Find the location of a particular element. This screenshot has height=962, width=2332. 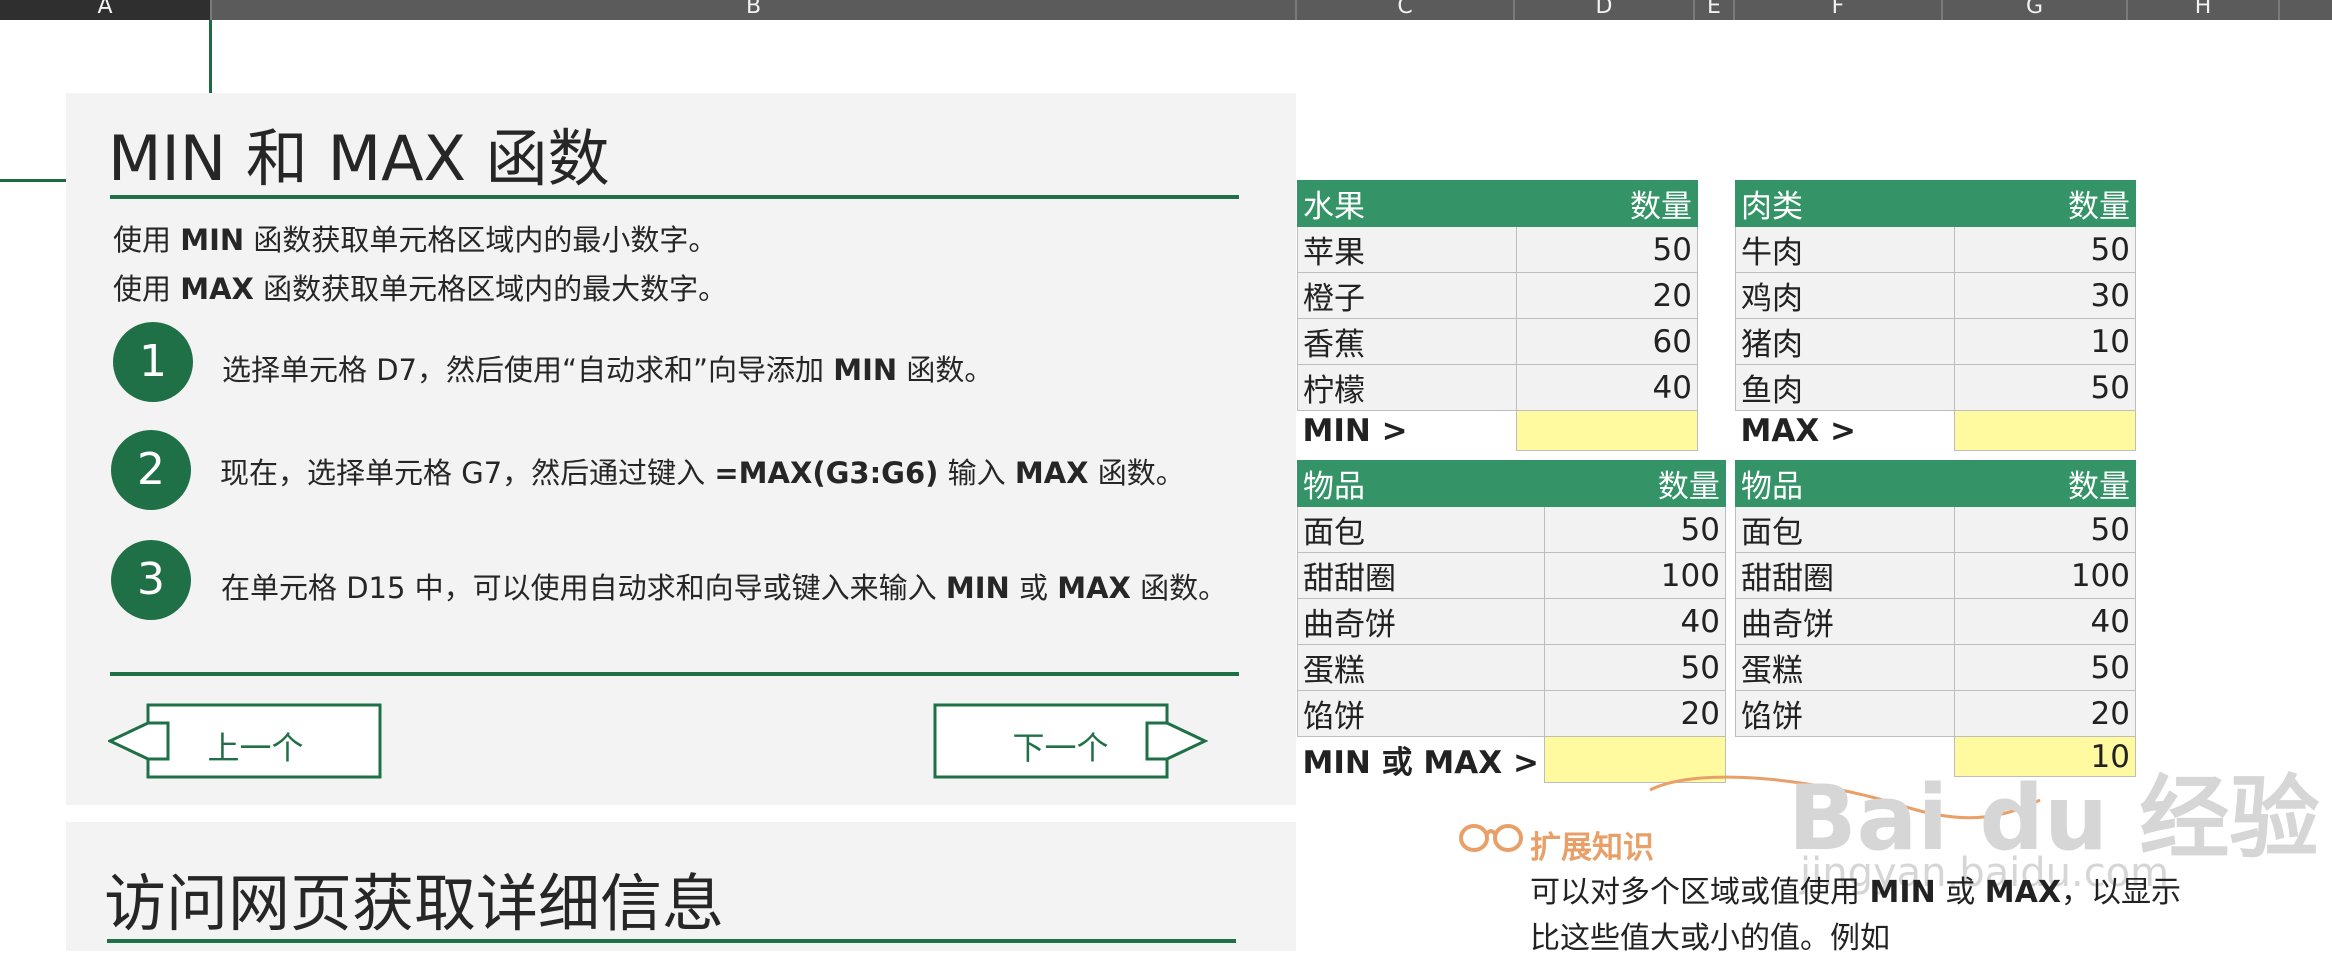

table-cell: 牛肉 is located at coordinates (1845, 249).